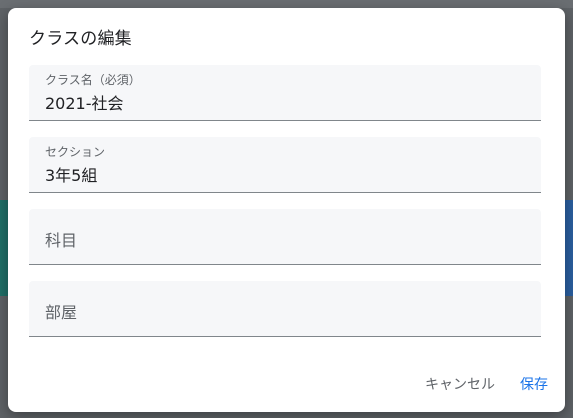  What do you see at coordinates (80, 39) in the screenshot?
I see `dialog-title: クラスの編集` at bounding box center [80, 39].